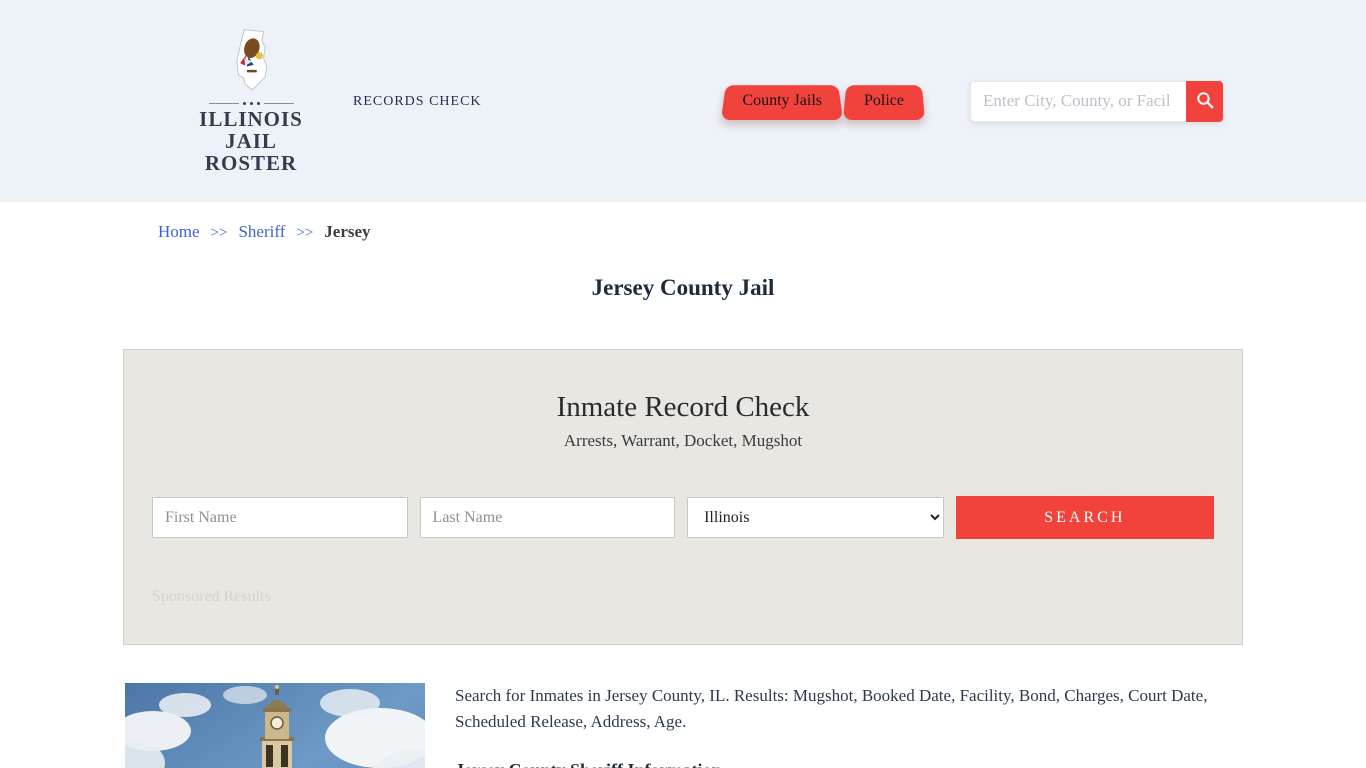 The width and height of the screenshot is (1366, 768). What do you see at coordinates (347, 231) in the screenshot?
I see `breadcrumb-current: Jersey` at bounding box center [347, 231].